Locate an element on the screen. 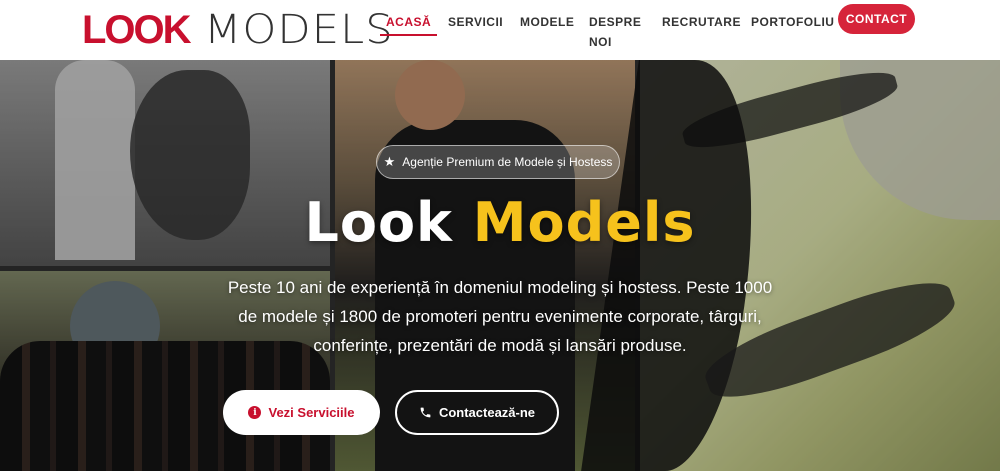 Image resolution: width=1000 pixels, height=471 pixels. contact-button: CONTACT is located at coordinates (876, 19).